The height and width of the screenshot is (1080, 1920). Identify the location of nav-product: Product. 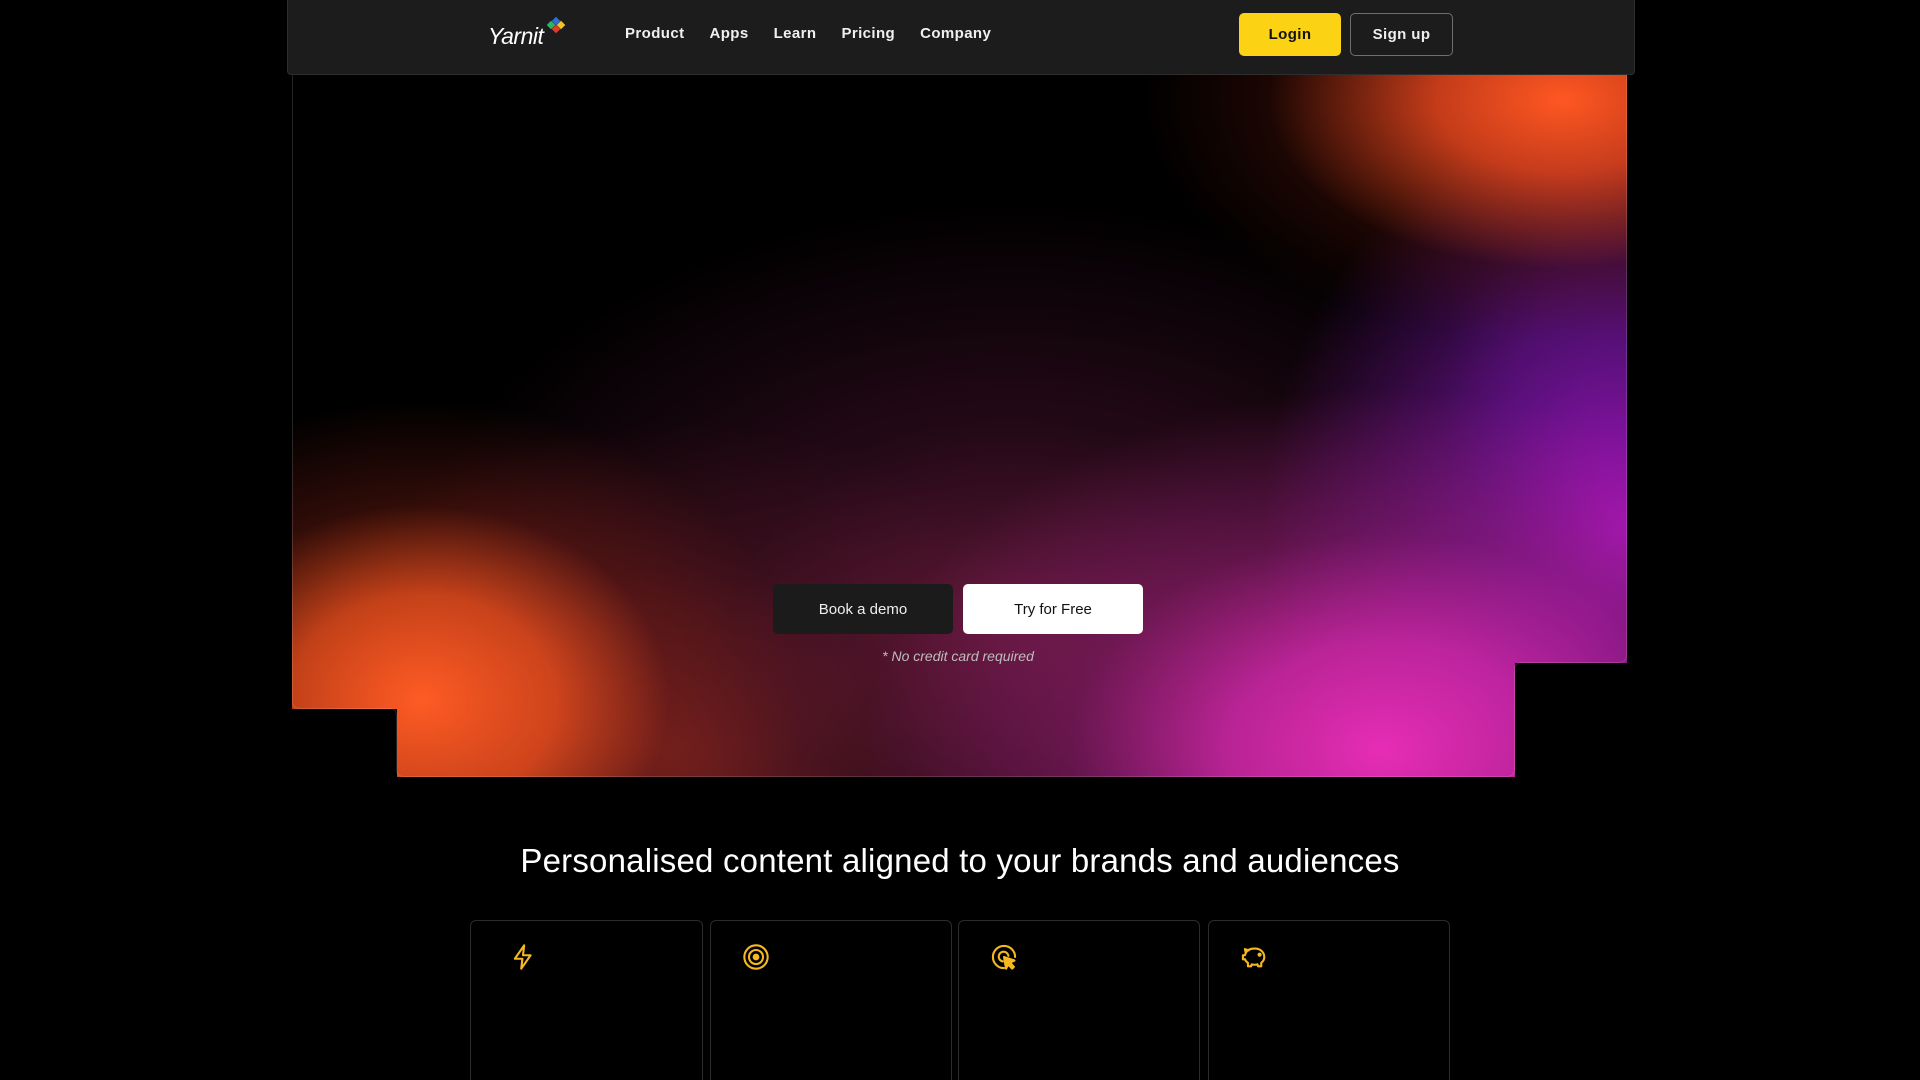
(654, 33).